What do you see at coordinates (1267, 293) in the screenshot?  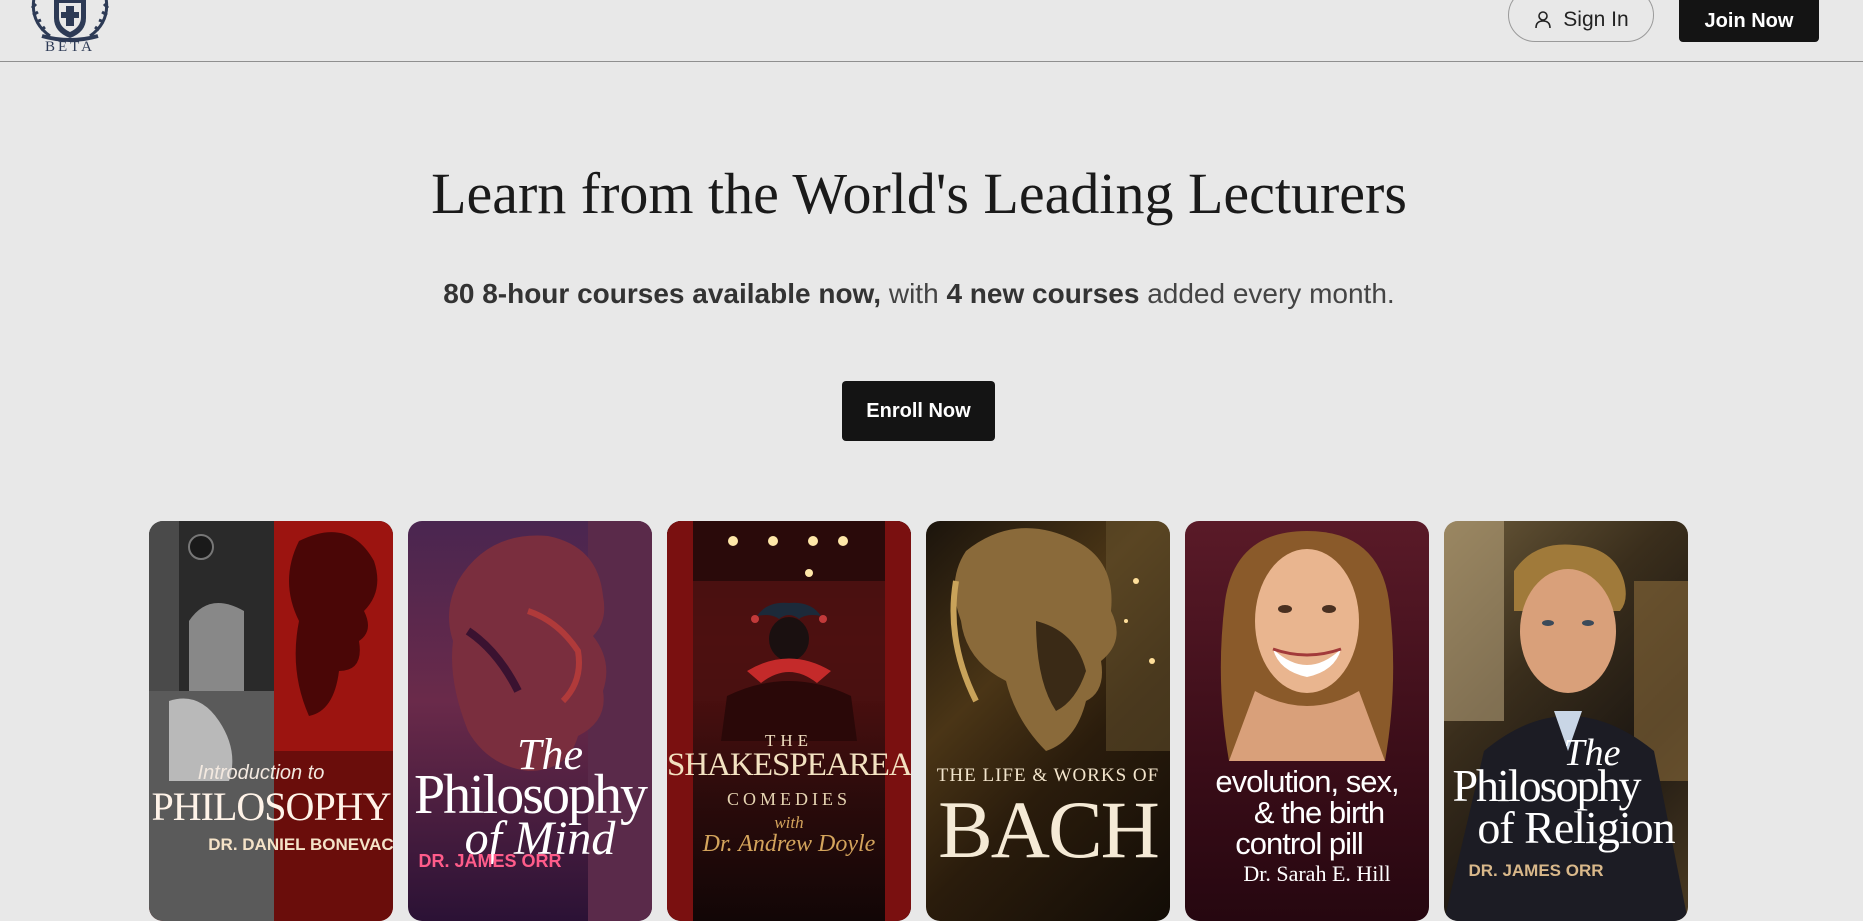 I see `subtitle-added-monthly: added every month.` at bounding box center [1267, 293].